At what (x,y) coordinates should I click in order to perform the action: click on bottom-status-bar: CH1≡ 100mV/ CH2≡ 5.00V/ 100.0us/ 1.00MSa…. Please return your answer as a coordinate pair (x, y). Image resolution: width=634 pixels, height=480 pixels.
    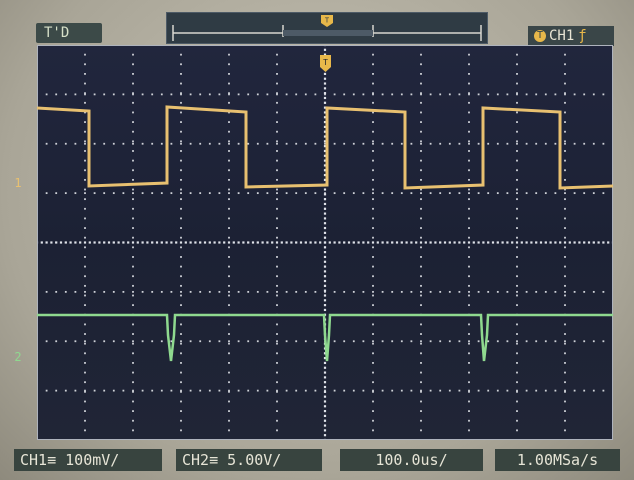
    Looking at the image, I should click on (317, 462).